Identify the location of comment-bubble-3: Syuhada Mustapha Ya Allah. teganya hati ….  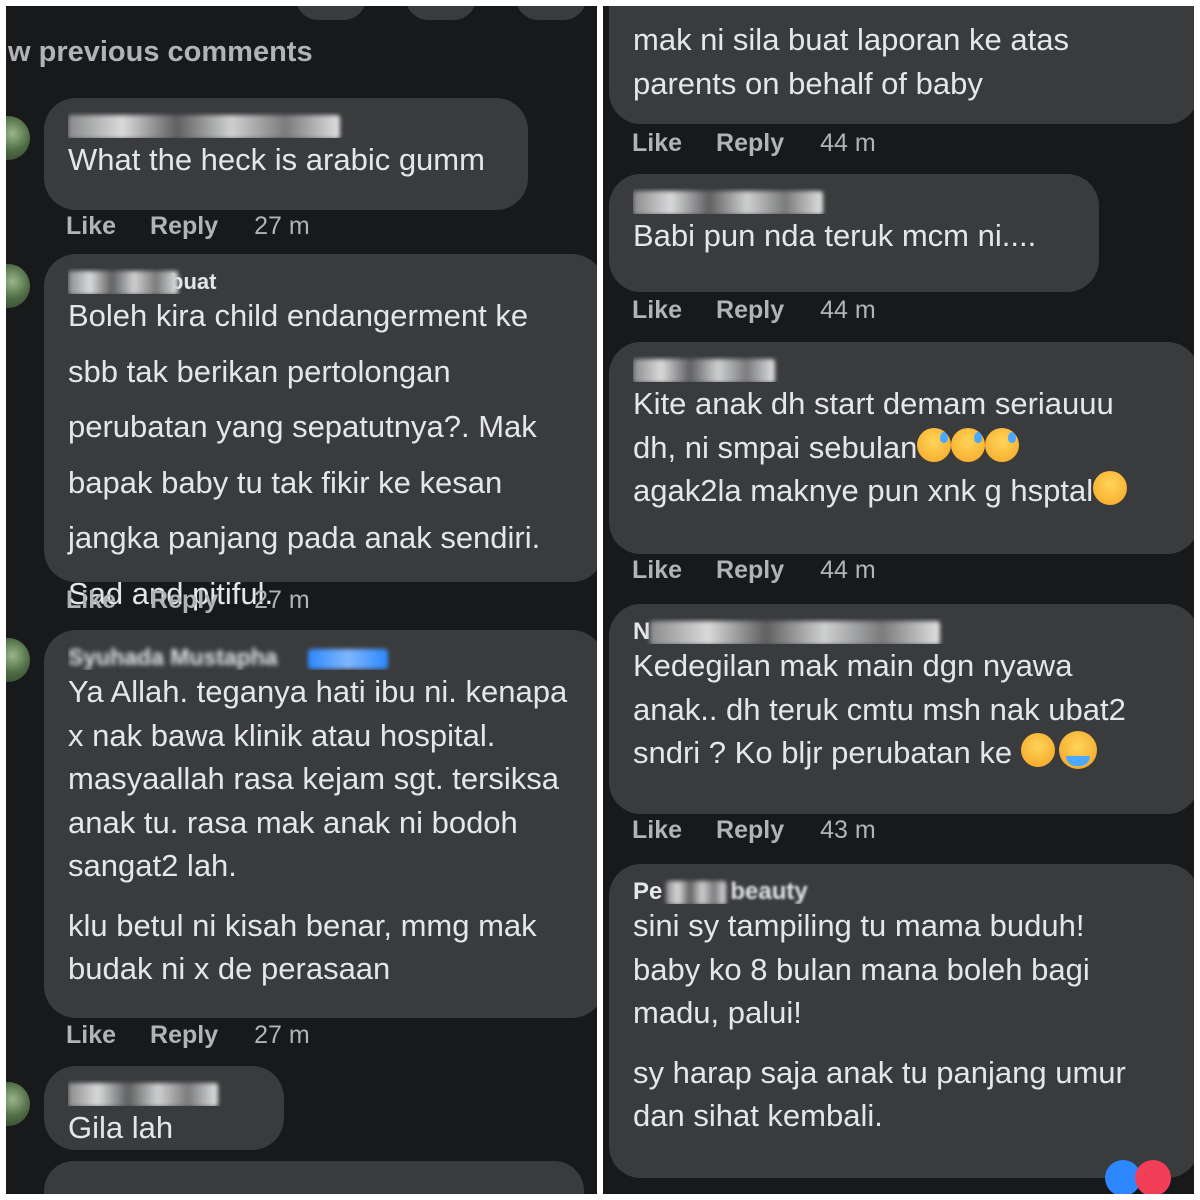
(320, 824).